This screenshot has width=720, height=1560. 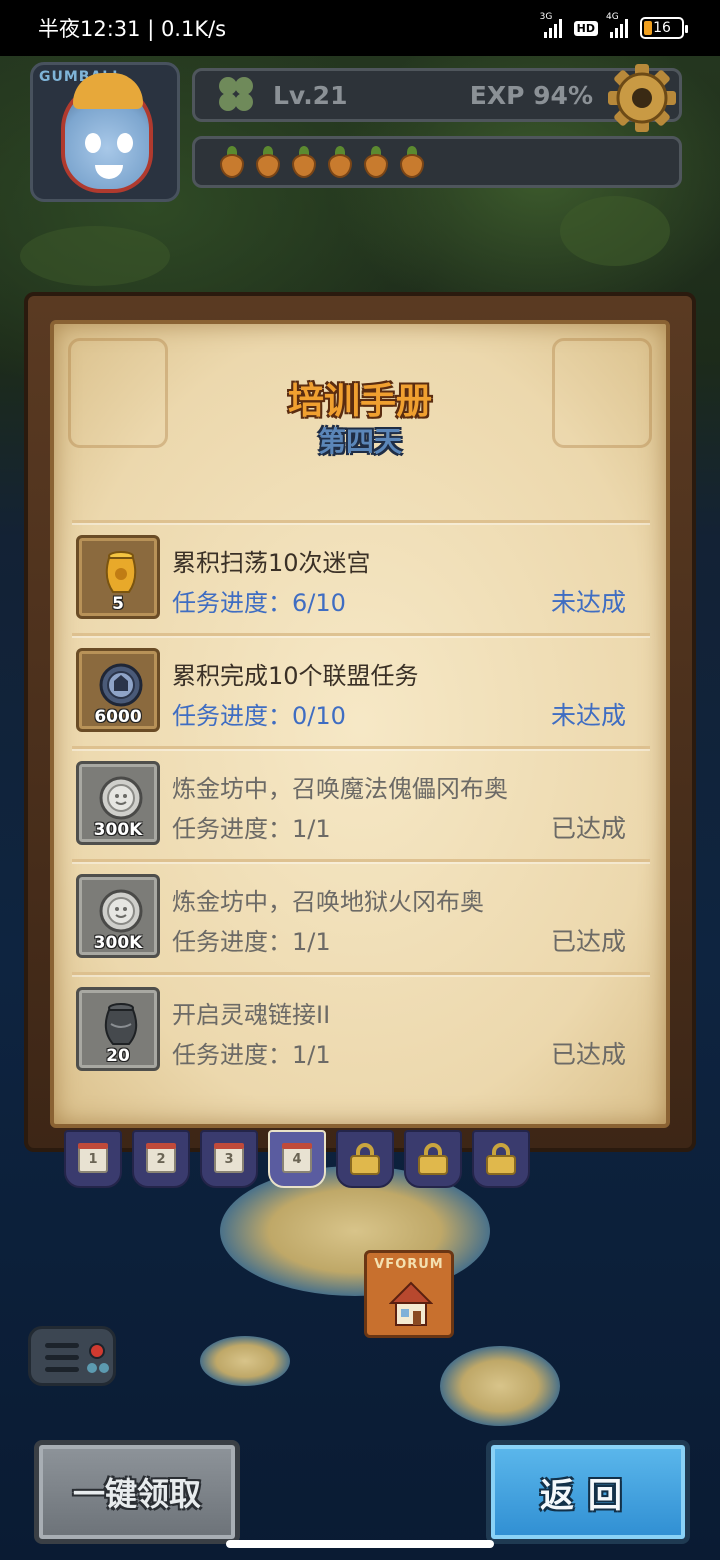 What do you see at coordinates (361, 1028) in the screenshot?
I see `task-row: 20 开启灵魂链接II 任务进度：1/1 已达成` at bounding box center [361, 1028].